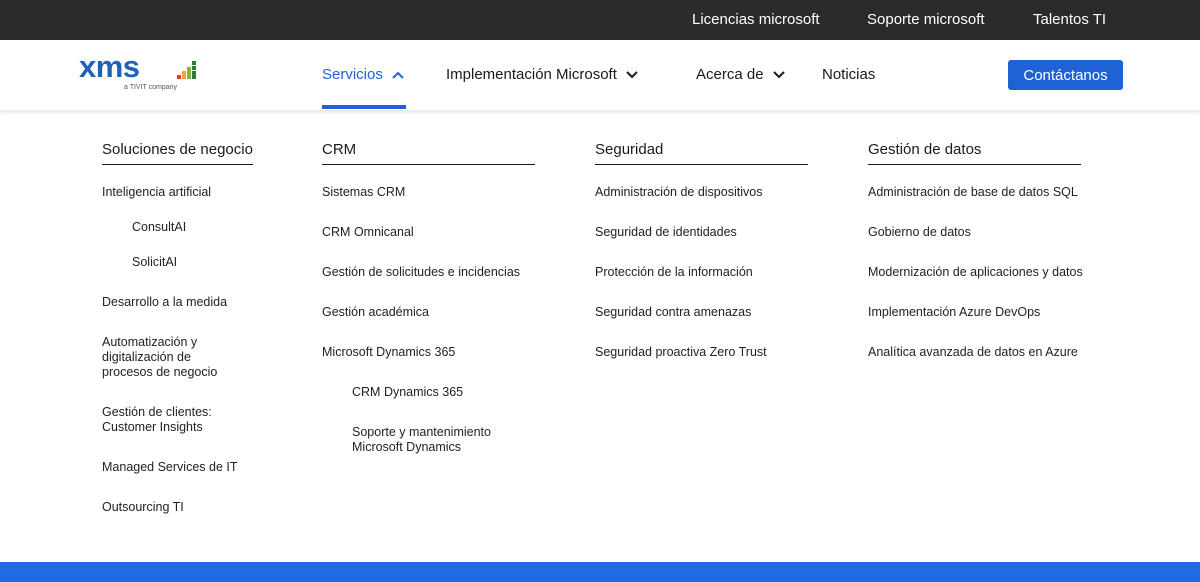  I want to click on menu-link-administracion-dispositivos: Administración de dispositivos, so click(678, 192).